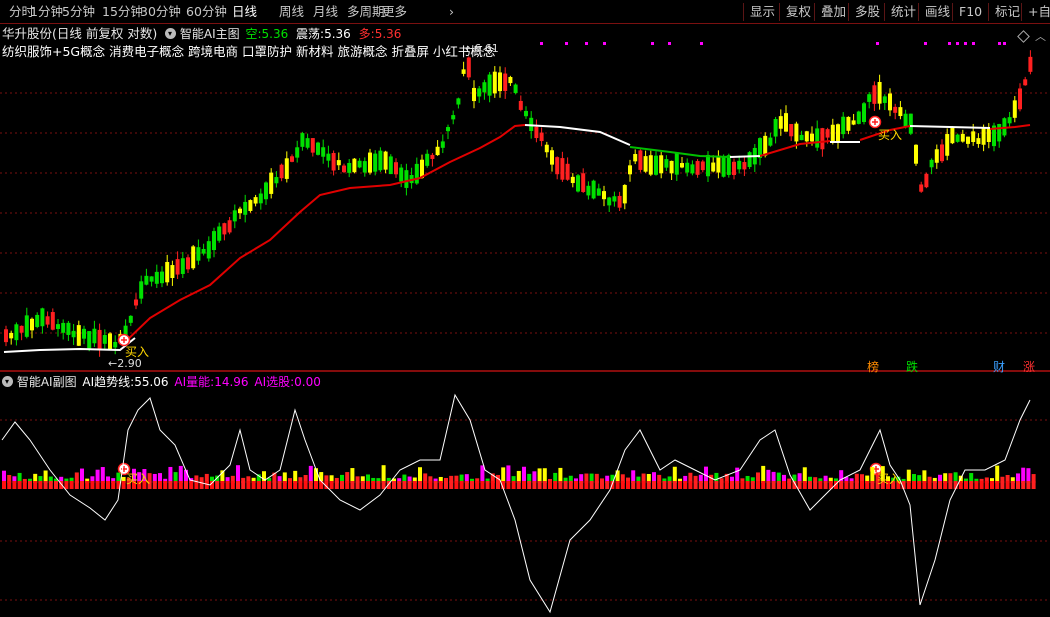 The image size is (1050, 617). I want to click on period-tab-8: 月线, so click(325, 12).